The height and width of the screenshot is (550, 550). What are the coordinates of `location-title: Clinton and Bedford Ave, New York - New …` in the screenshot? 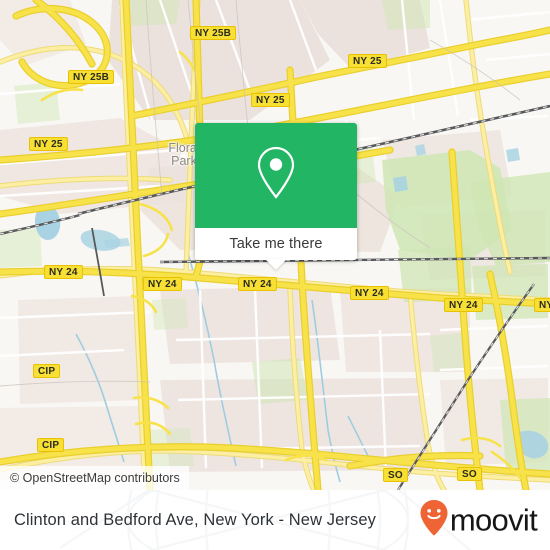 It's located at (195, 519).